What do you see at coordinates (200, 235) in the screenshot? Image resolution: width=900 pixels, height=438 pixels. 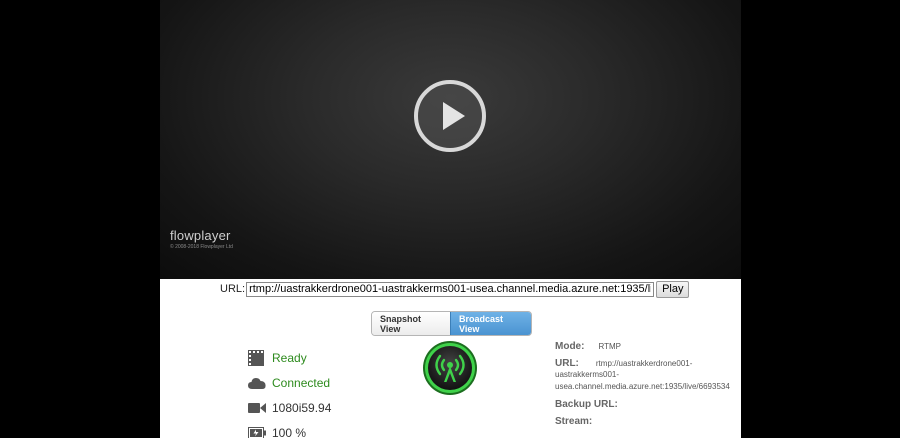 I see `flowplayer-logo: flowplayer` at bounding box center [200, 235].